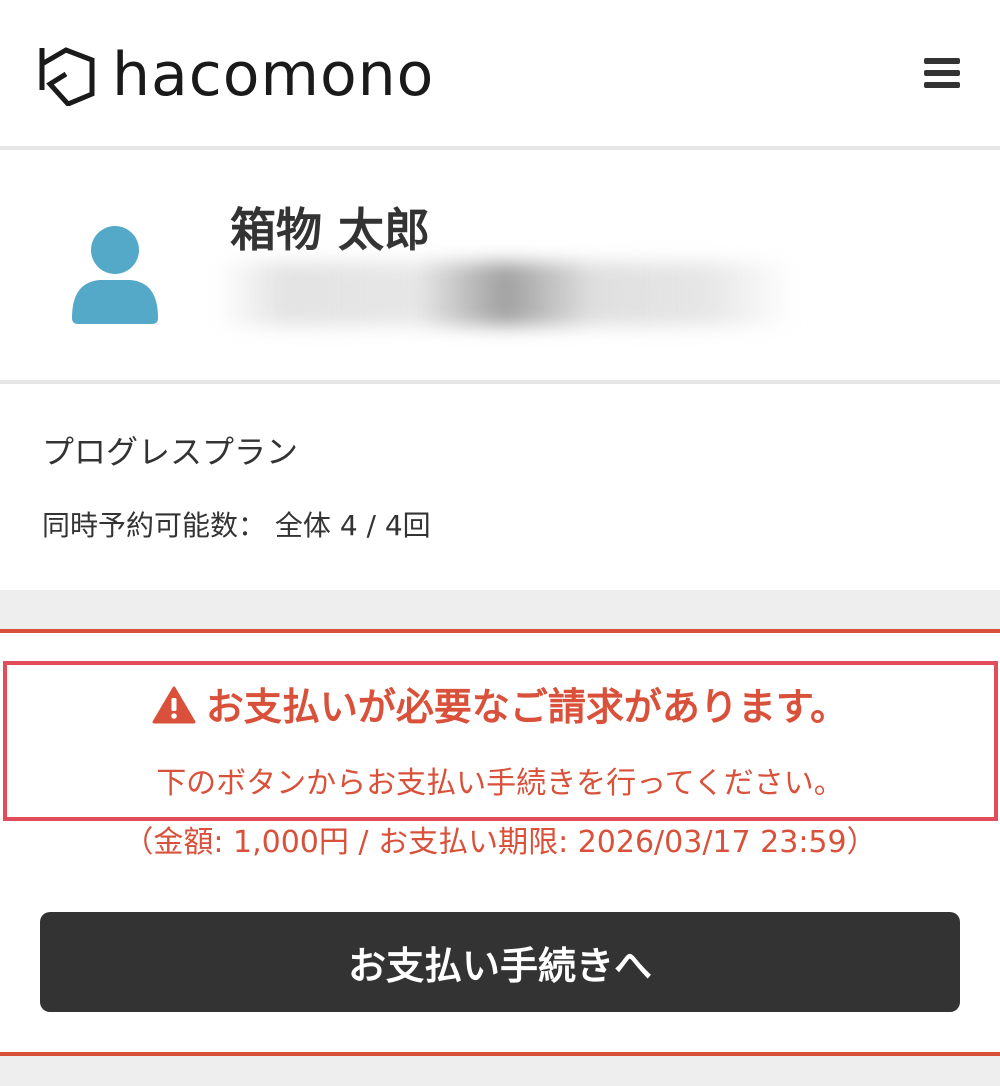 The width and height of the screenshot is (1000, 1086). What do you see at coordinates (942, 73) in the screenshot?
I see `hamburger-menu-icon` at bounding box center [942, 73].